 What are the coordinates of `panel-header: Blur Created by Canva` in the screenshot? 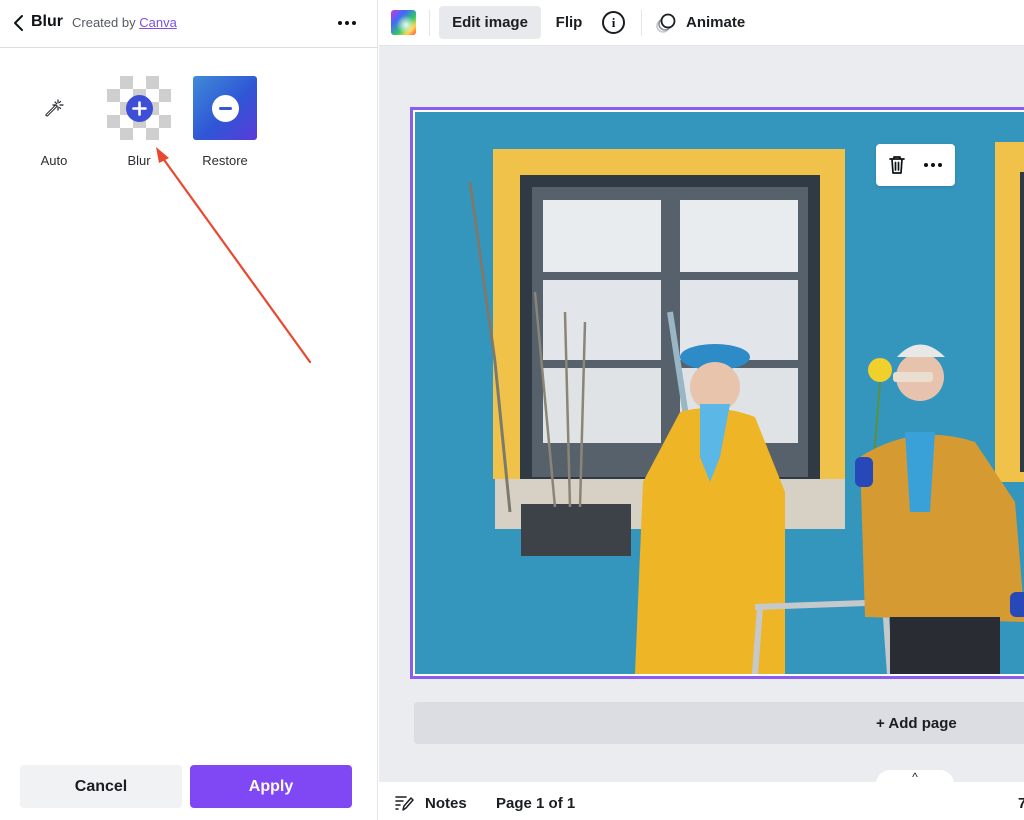 It's located at (189, 24).